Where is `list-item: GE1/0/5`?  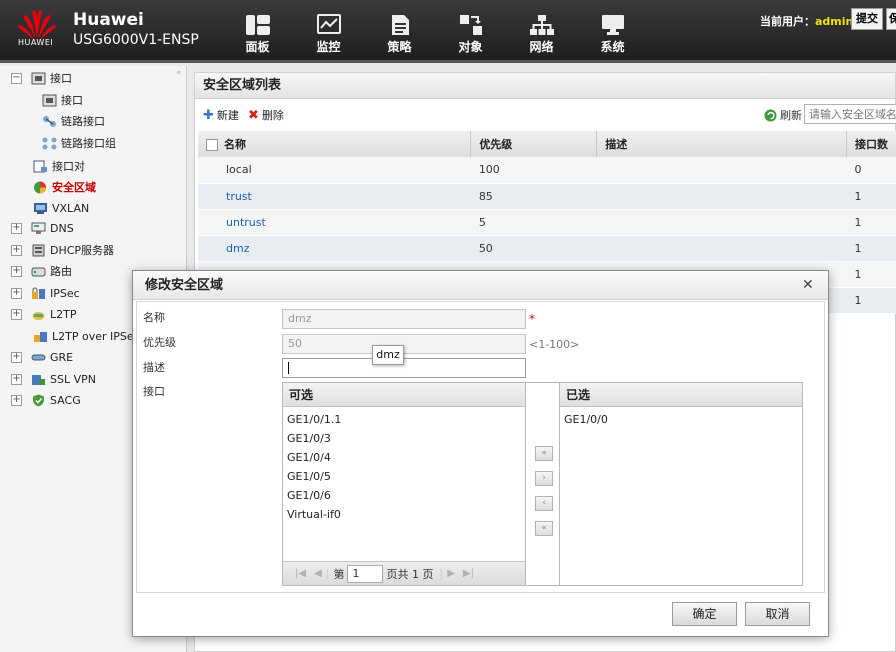
list-item: GE1/0/5 is located at coordinates (404, 476).